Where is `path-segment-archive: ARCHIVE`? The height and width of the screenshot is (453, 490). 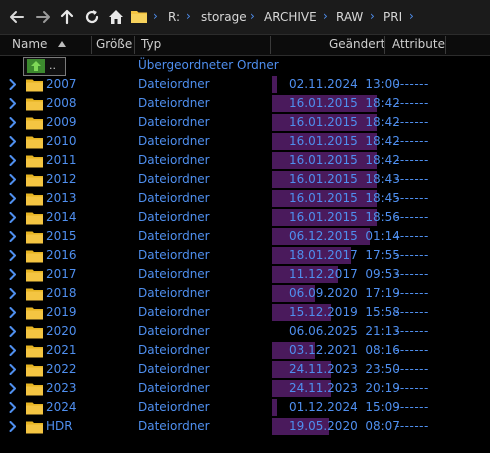 path-segment-archive: ARCHIVE is located at coordinates (290, 17).